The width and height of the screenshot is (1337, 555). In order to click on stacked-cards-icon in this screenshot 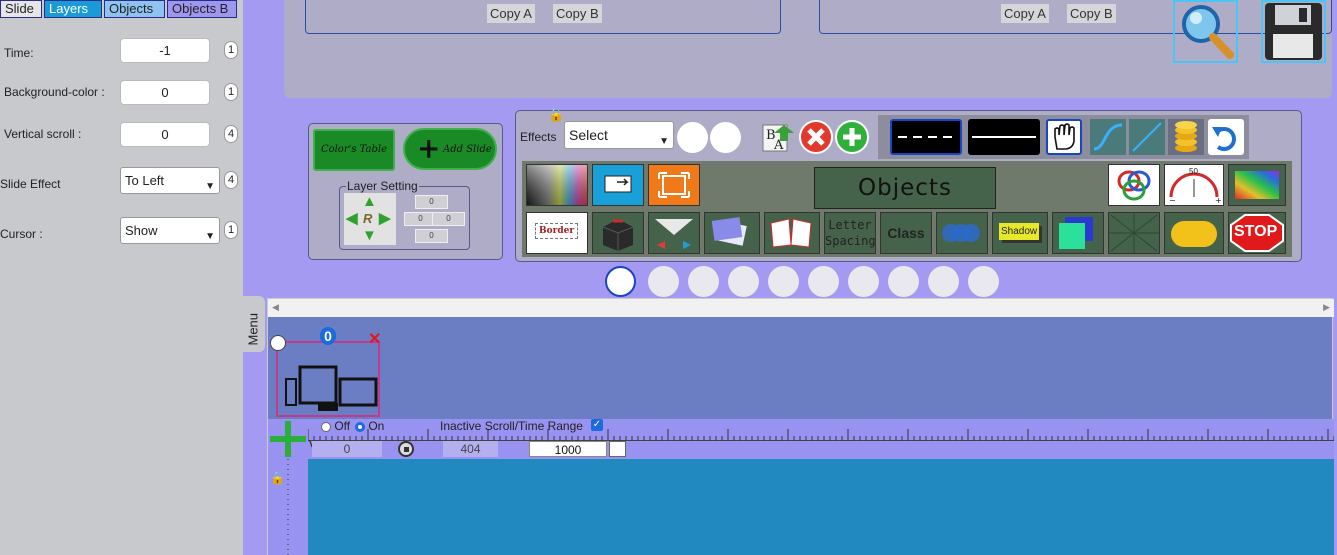, I will do `click(732, 233)`.